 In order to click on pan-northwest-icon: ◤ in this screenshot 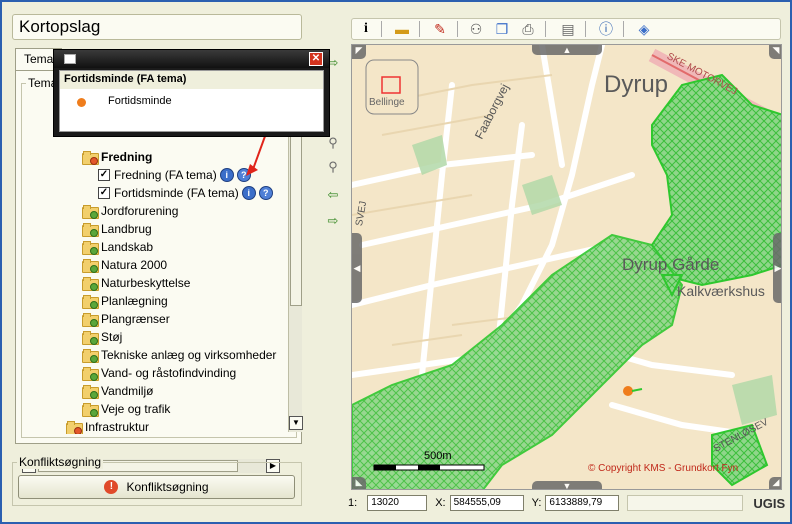, I will do `click(359, 52)`.